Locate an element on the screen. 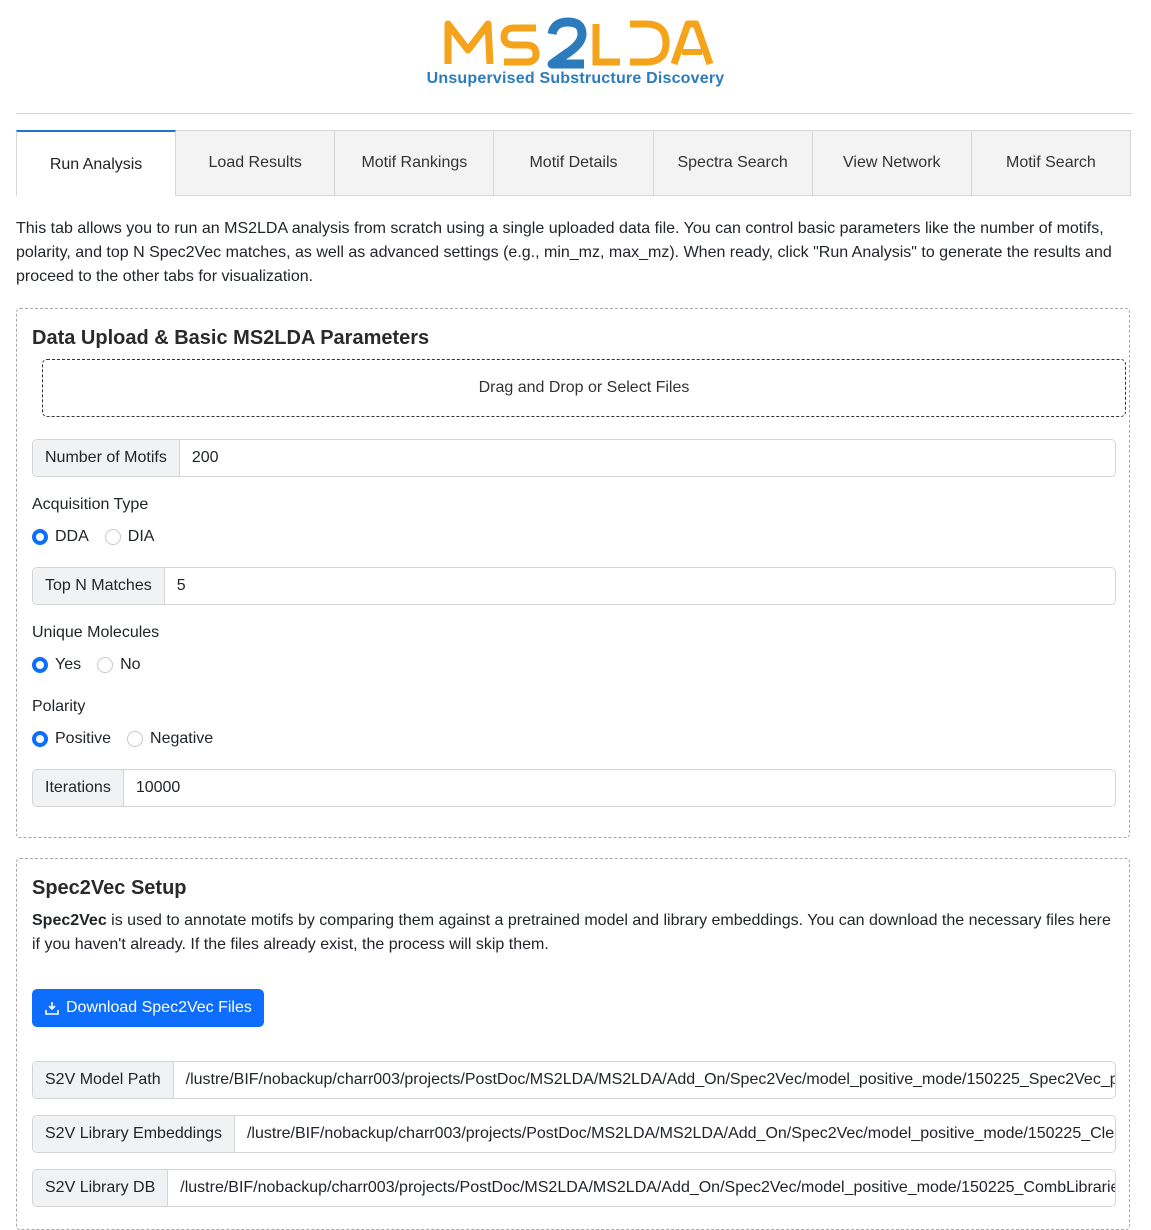 The image size is (1151, 1230). header-divider is located at coordinates (574, 113).